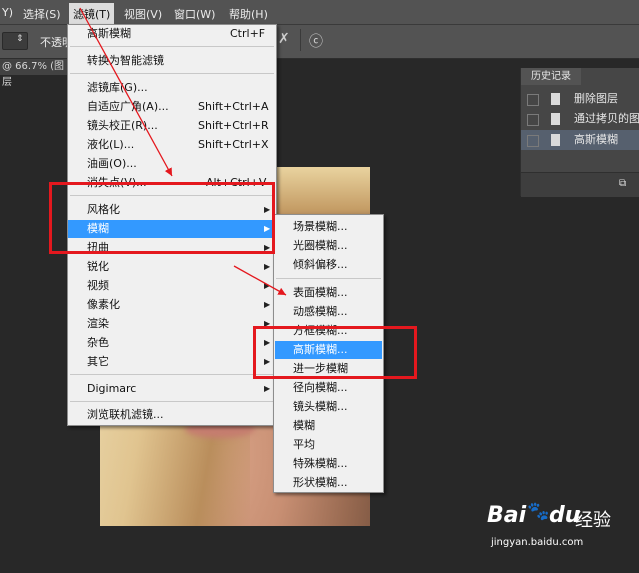 The height and width of the screenshot is (573, 639). I want to click on history-panel: 历史记录 删除图层 通过拷贝的图 高斯模糊 ⧉, so click(579, 132).